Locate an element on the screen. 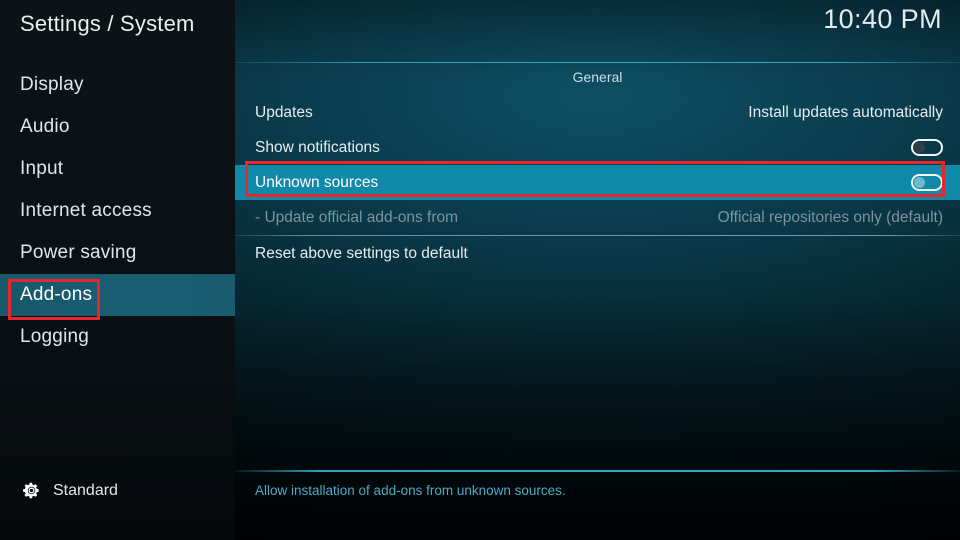 This screenshot has width=960, height=540. help-divider is located at coordinates (597, 471).